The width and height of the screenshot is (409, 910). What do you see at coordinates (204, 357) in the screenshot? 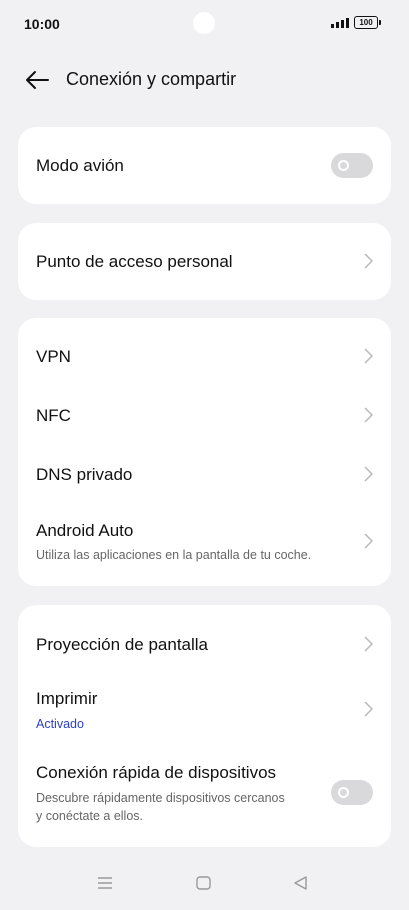
I see `vpn-row: VPN` at bounding box center [204, 357].